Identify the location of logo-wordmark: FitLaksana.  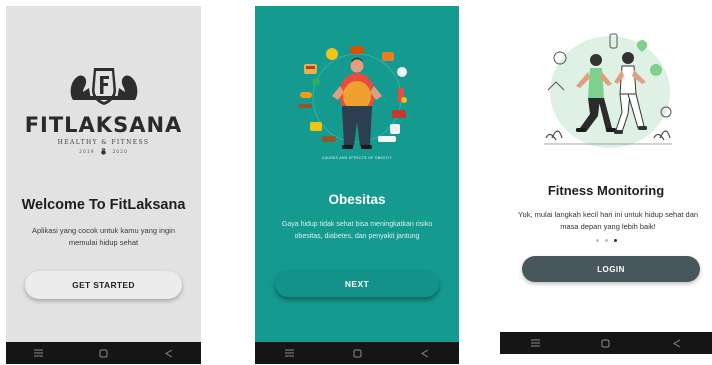
(103, 125).